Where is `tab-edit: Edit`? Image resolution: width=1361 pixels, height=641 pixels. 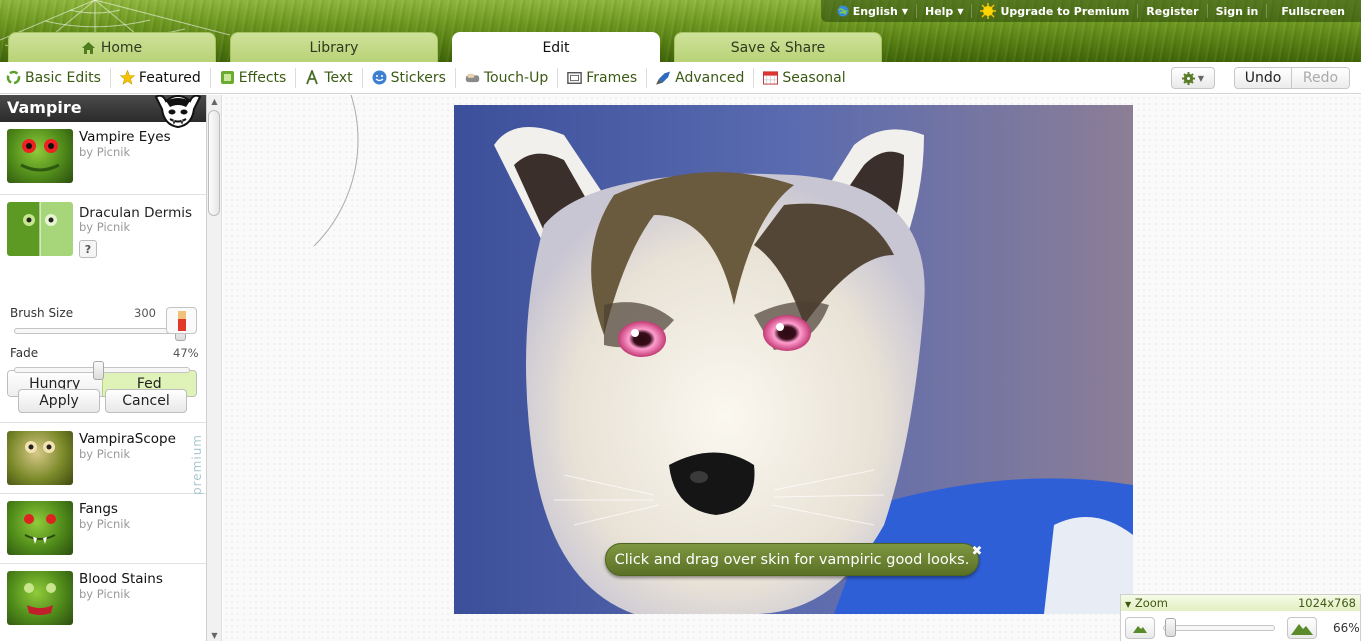
tab-edit: Edit is located at coordinates (556, 47).